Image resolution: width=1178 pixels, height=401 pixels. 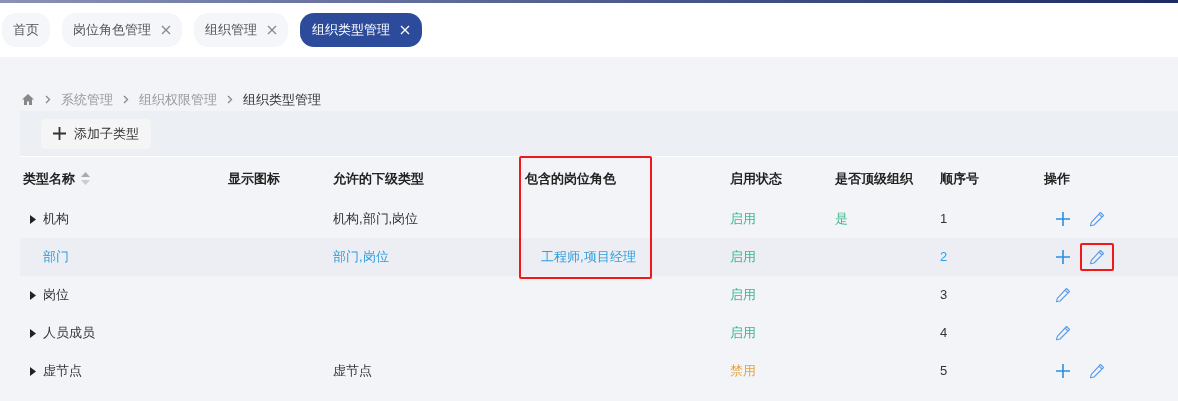 I want to click on add-subtype-button: 添加子类型, so click(x=96, y=133).